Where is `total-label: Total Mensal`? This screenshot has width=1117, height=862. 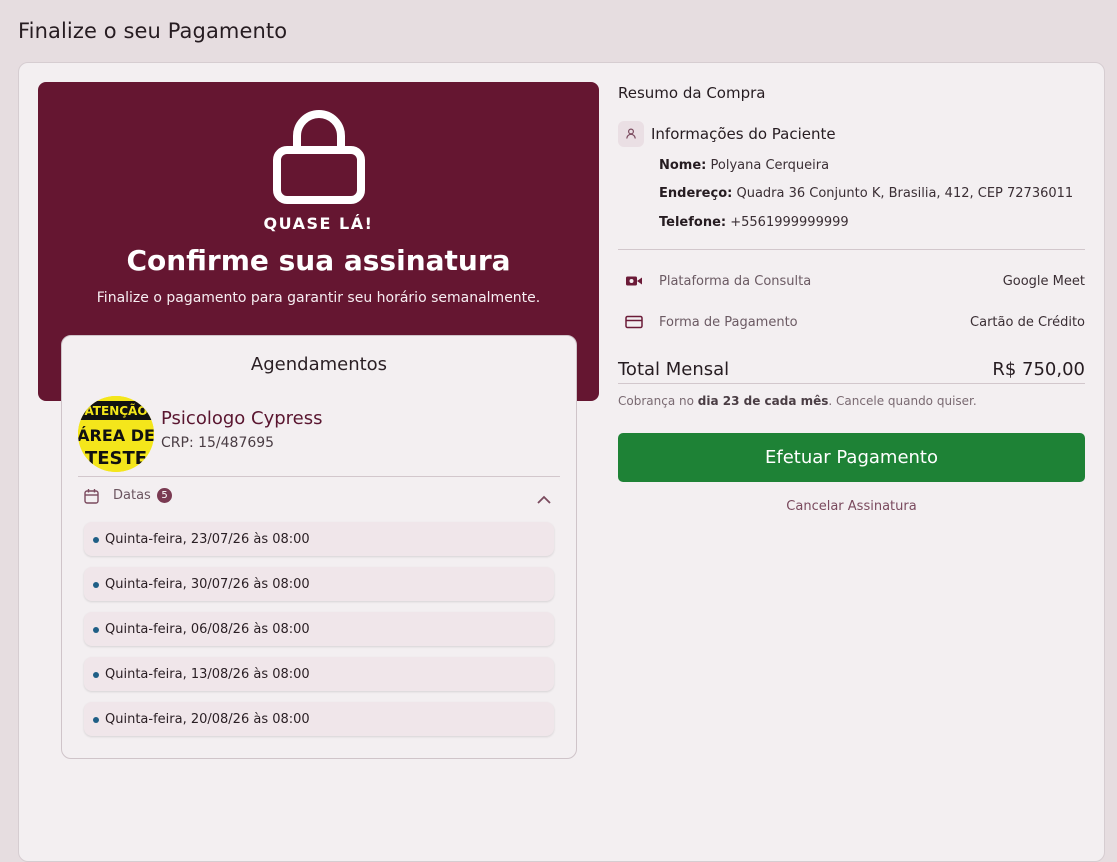 total-label: Total Mensal is located at coordinates (674, 369).